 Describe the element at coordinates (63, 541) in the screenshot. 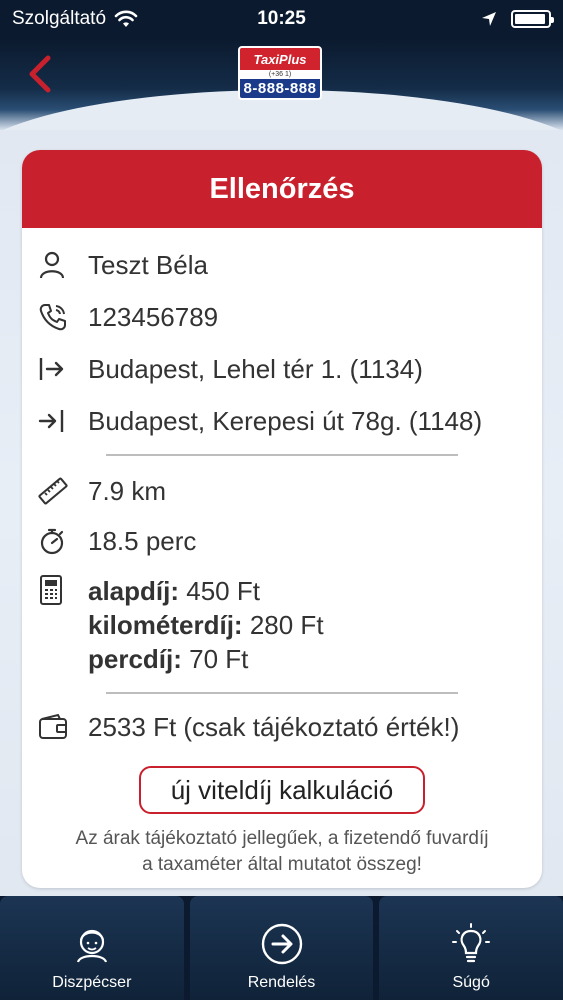

I see `stopwatch-icon` at that location.